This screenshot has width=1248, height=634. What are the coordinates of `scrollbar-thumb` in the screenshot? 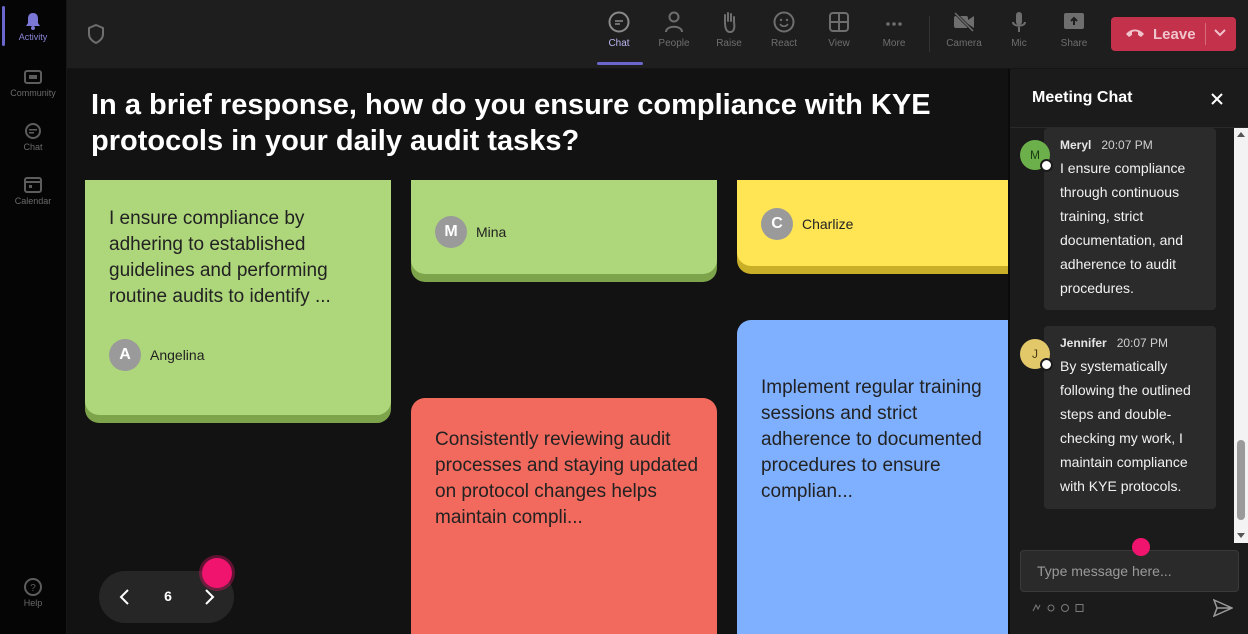 It's located at (1241, 480).